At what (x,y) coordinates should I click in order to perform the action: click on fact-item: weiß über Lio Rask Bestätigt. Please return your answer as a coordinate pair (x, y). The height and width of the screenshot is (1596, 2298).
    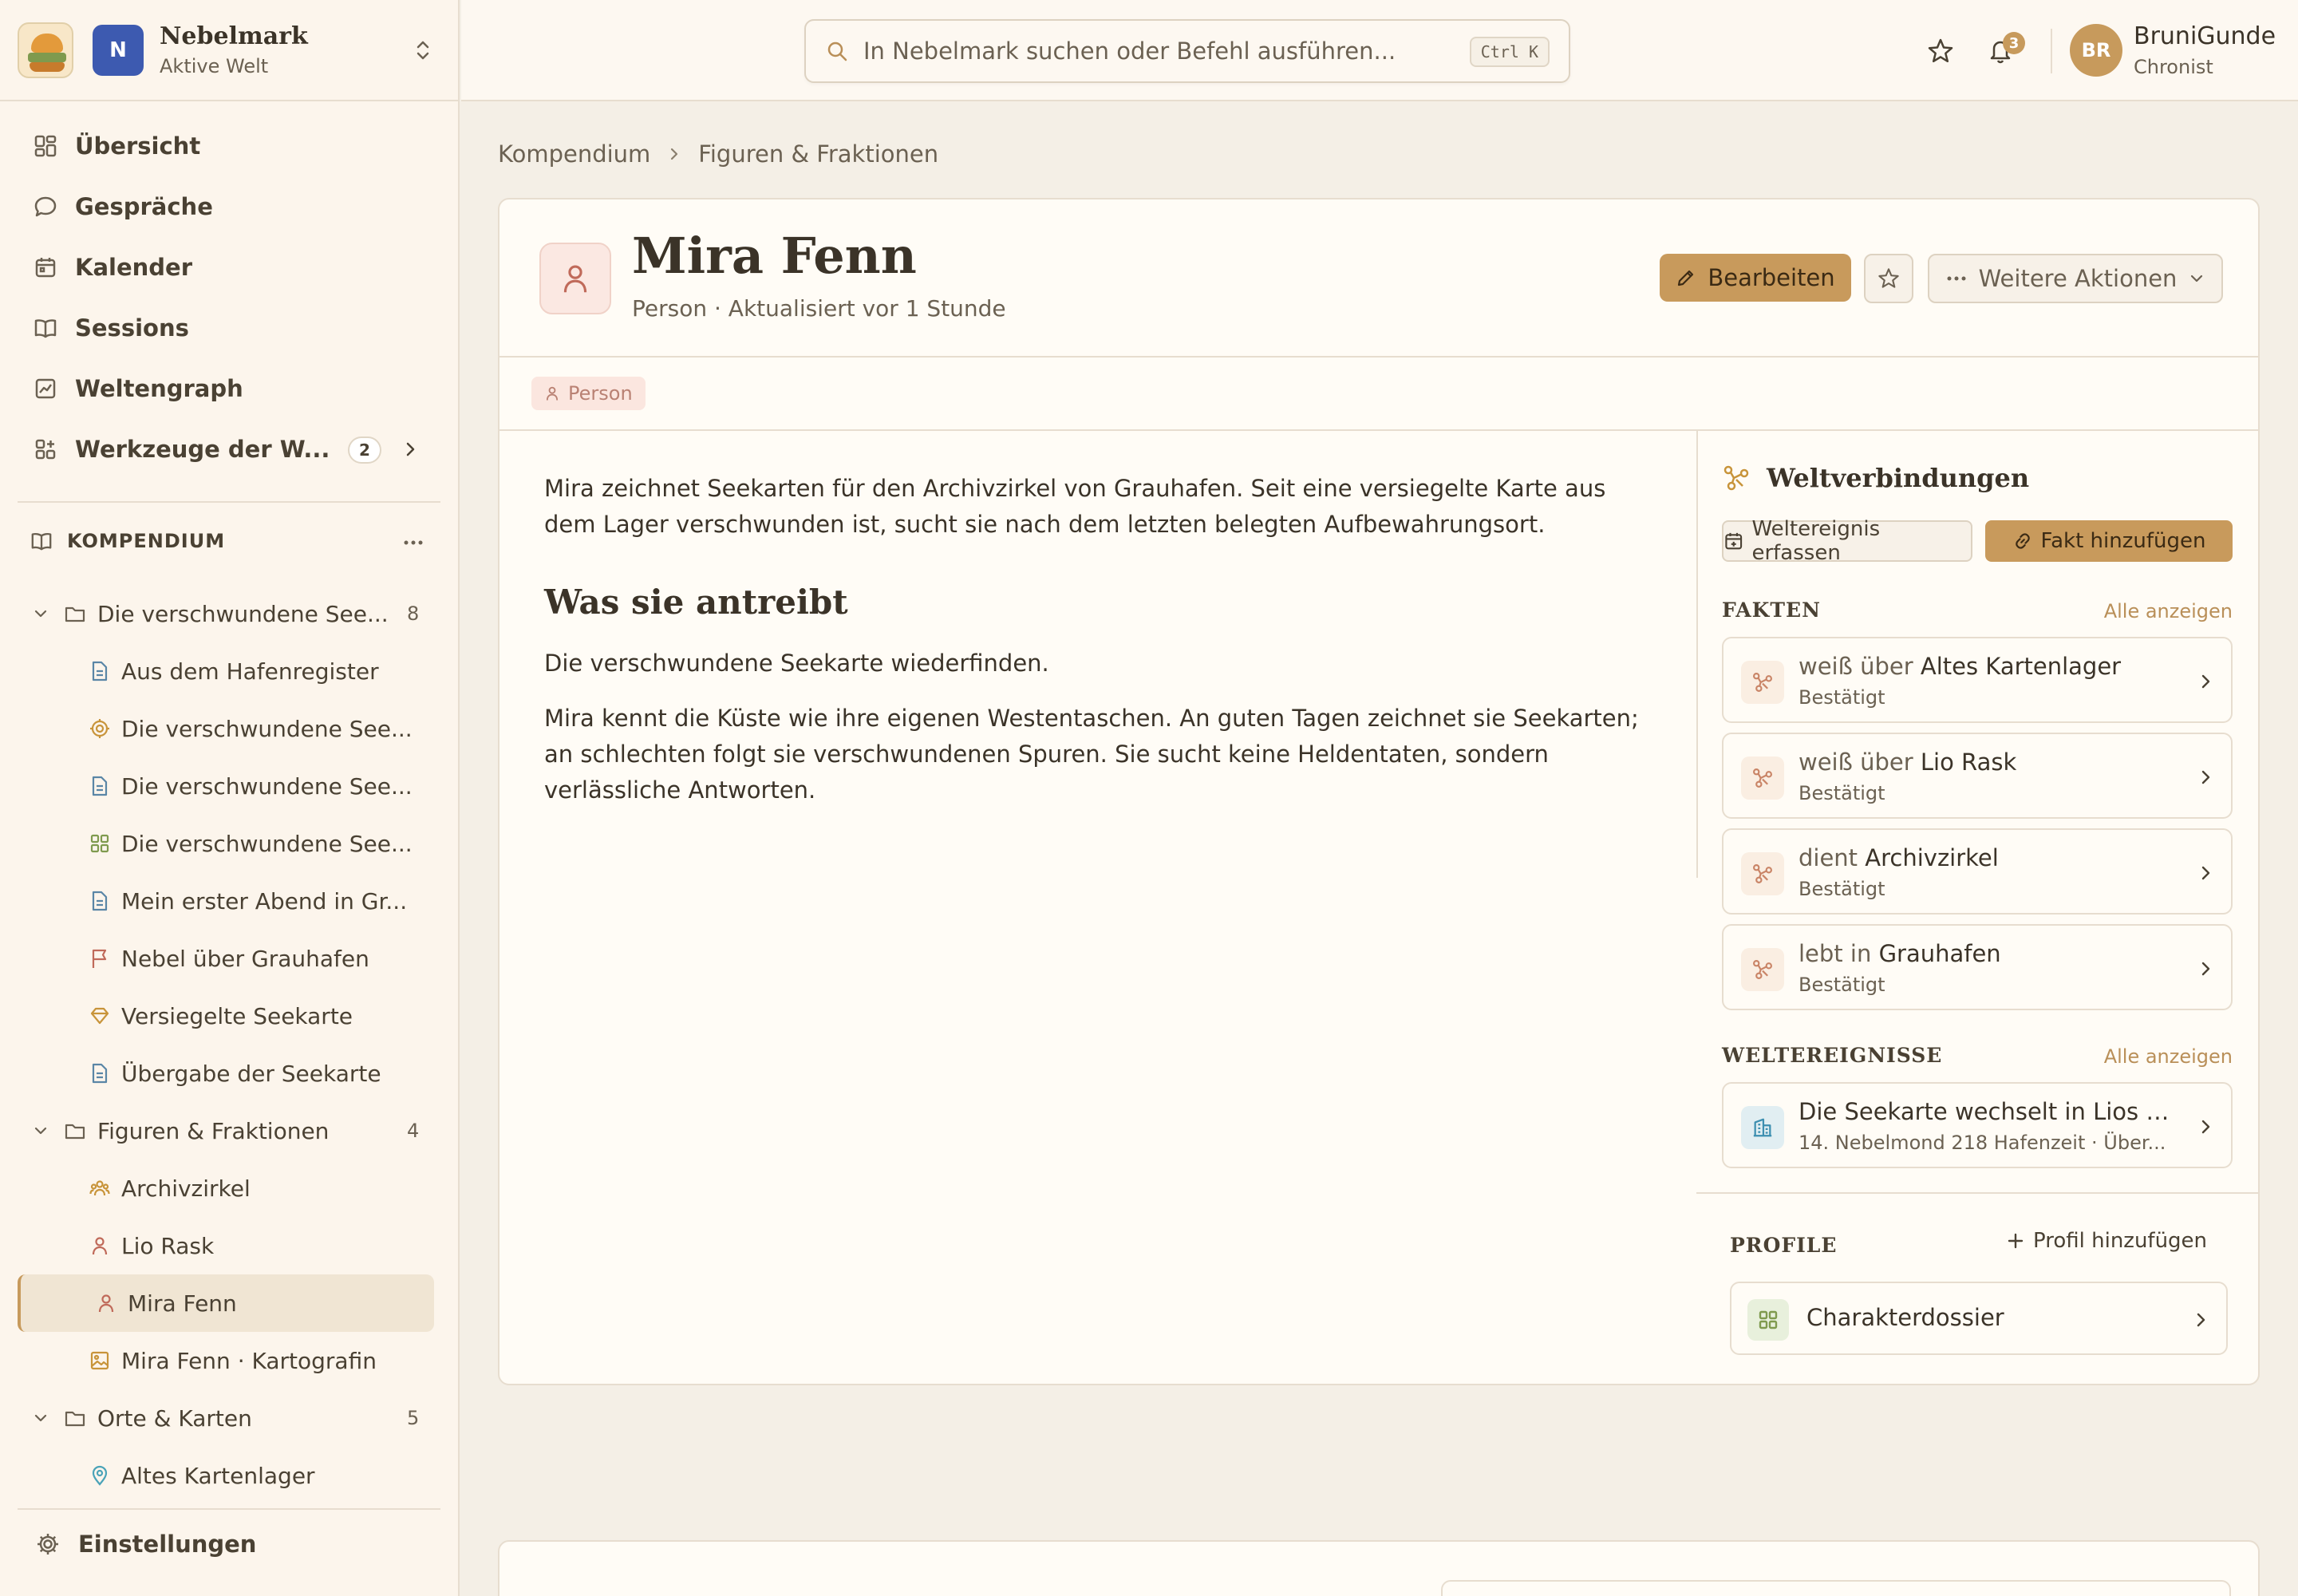
    Looking at the image, I should click on (1977, 776).